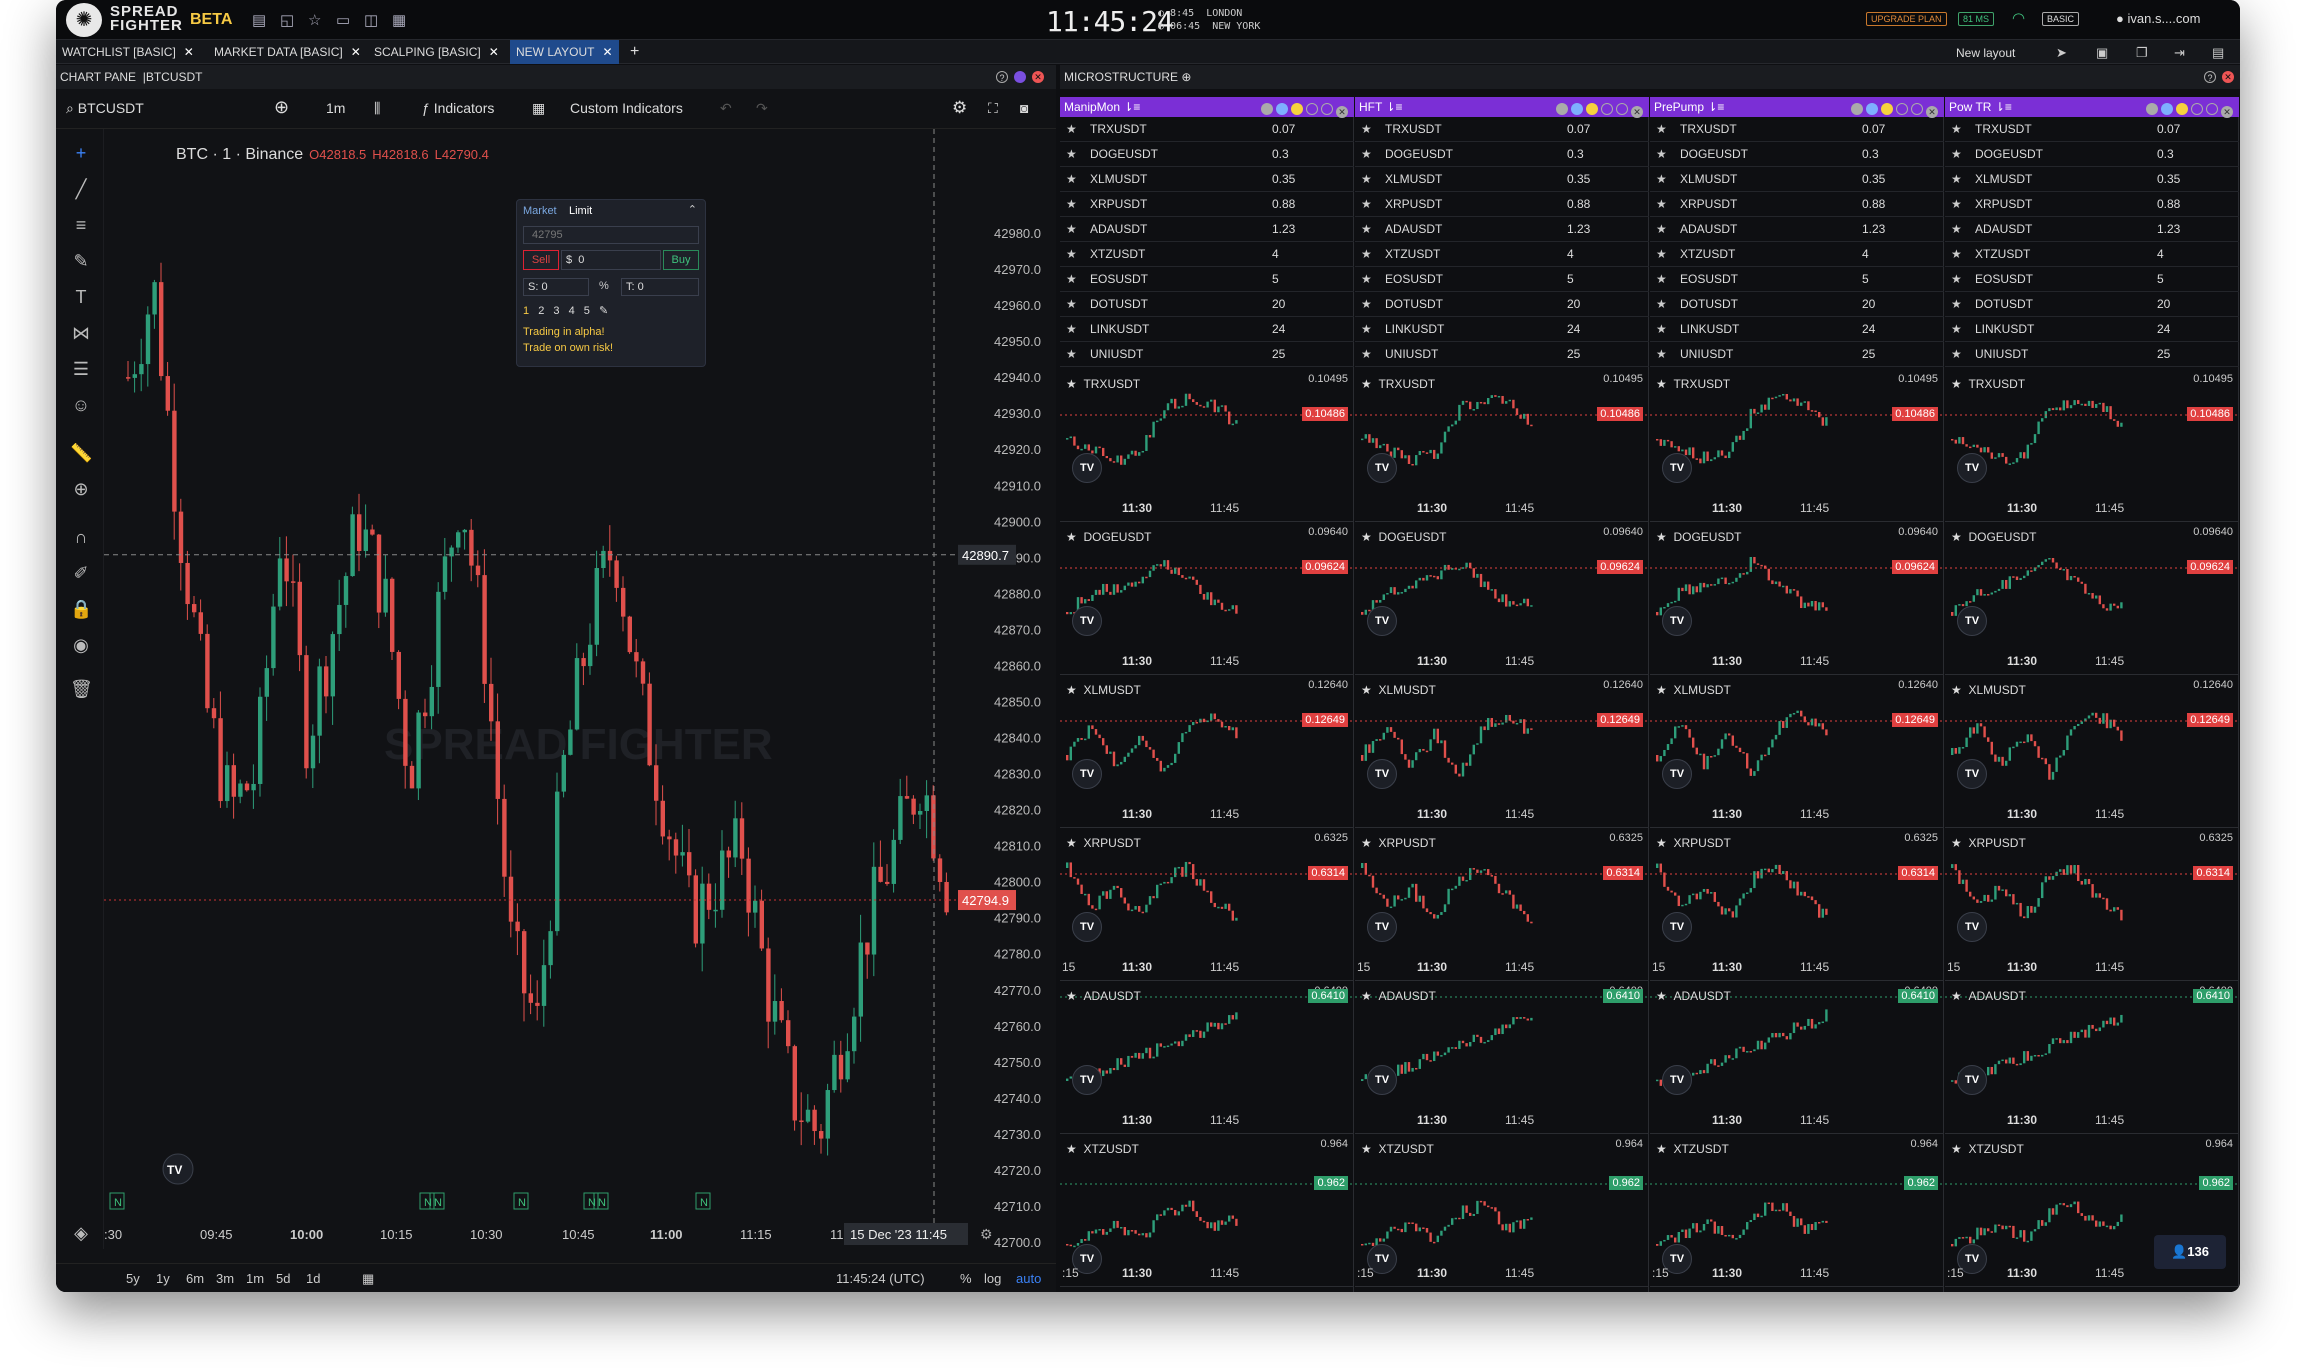 Image resolution: width=2297 pixels, height=1368 pixels. What do you see at coordinates (81, 297) in the screenshot?
I see `text-icon: T` at bounding box center [81, 297].